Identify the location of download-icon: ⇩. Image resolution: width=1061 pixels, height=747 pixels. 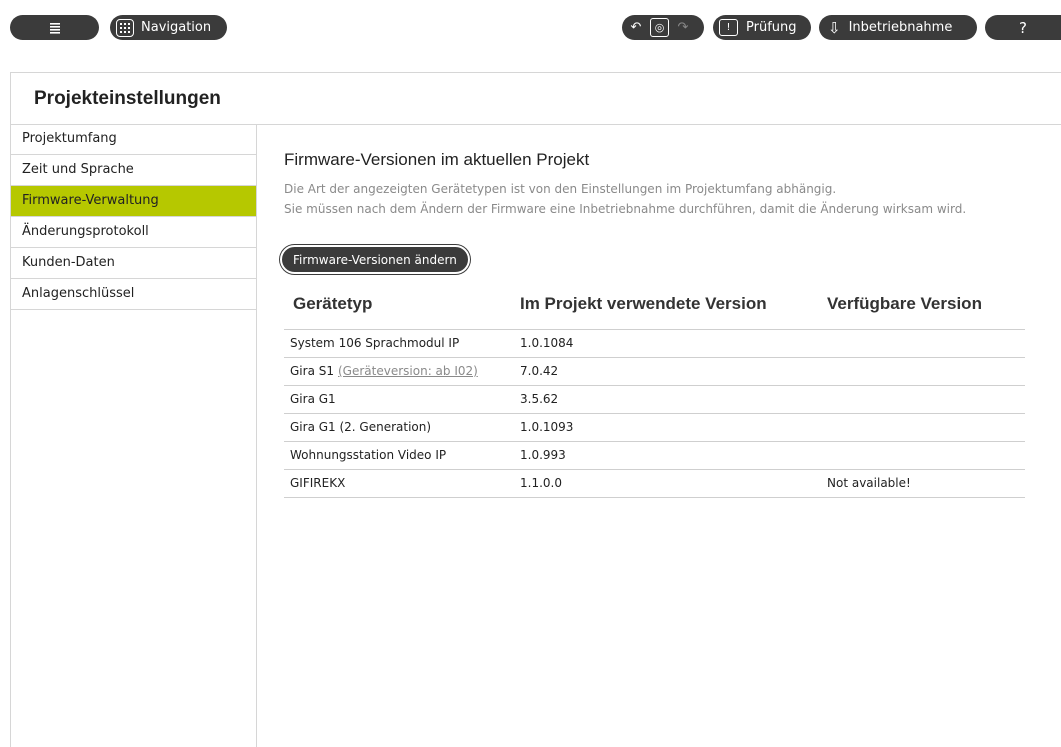
(834, 27).